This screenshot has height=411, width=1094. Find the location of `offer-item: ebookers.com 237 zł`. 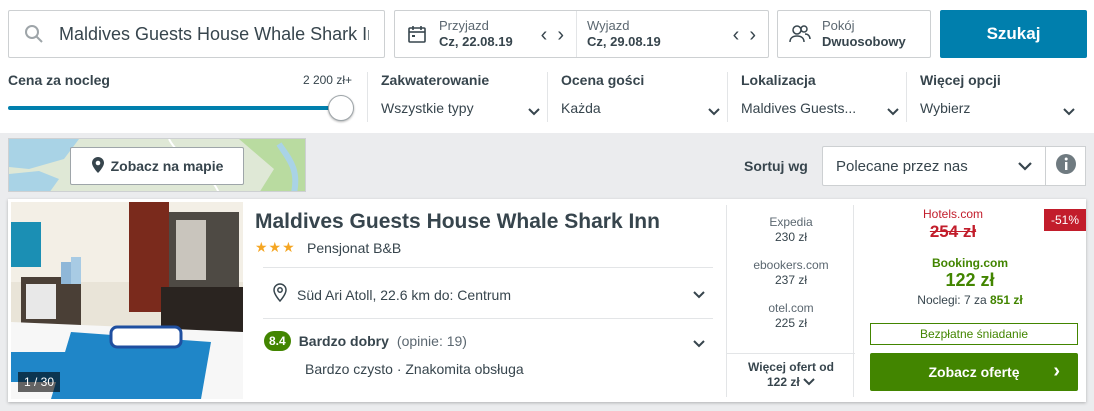

offer-item: ebookers.com 237 zł is located at coordinates (791, 273).